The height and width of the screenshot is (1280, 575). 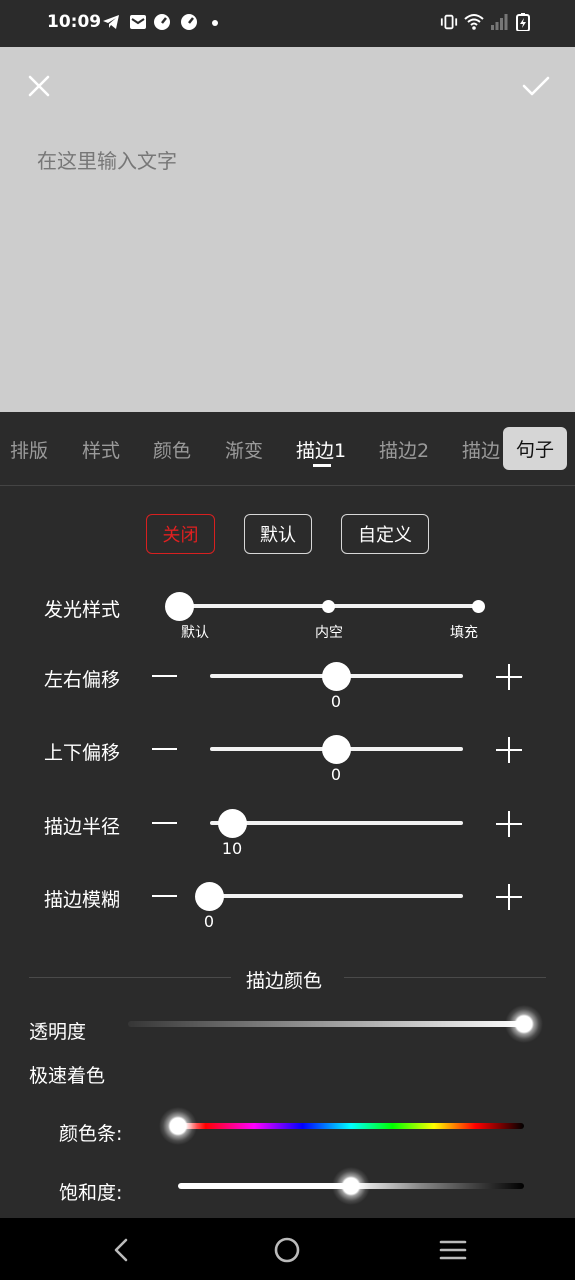 What do you see at coordinates (195, 632) in the screenshot?
I see `glow-option-default: 默认` at bounding box center [195, 632].